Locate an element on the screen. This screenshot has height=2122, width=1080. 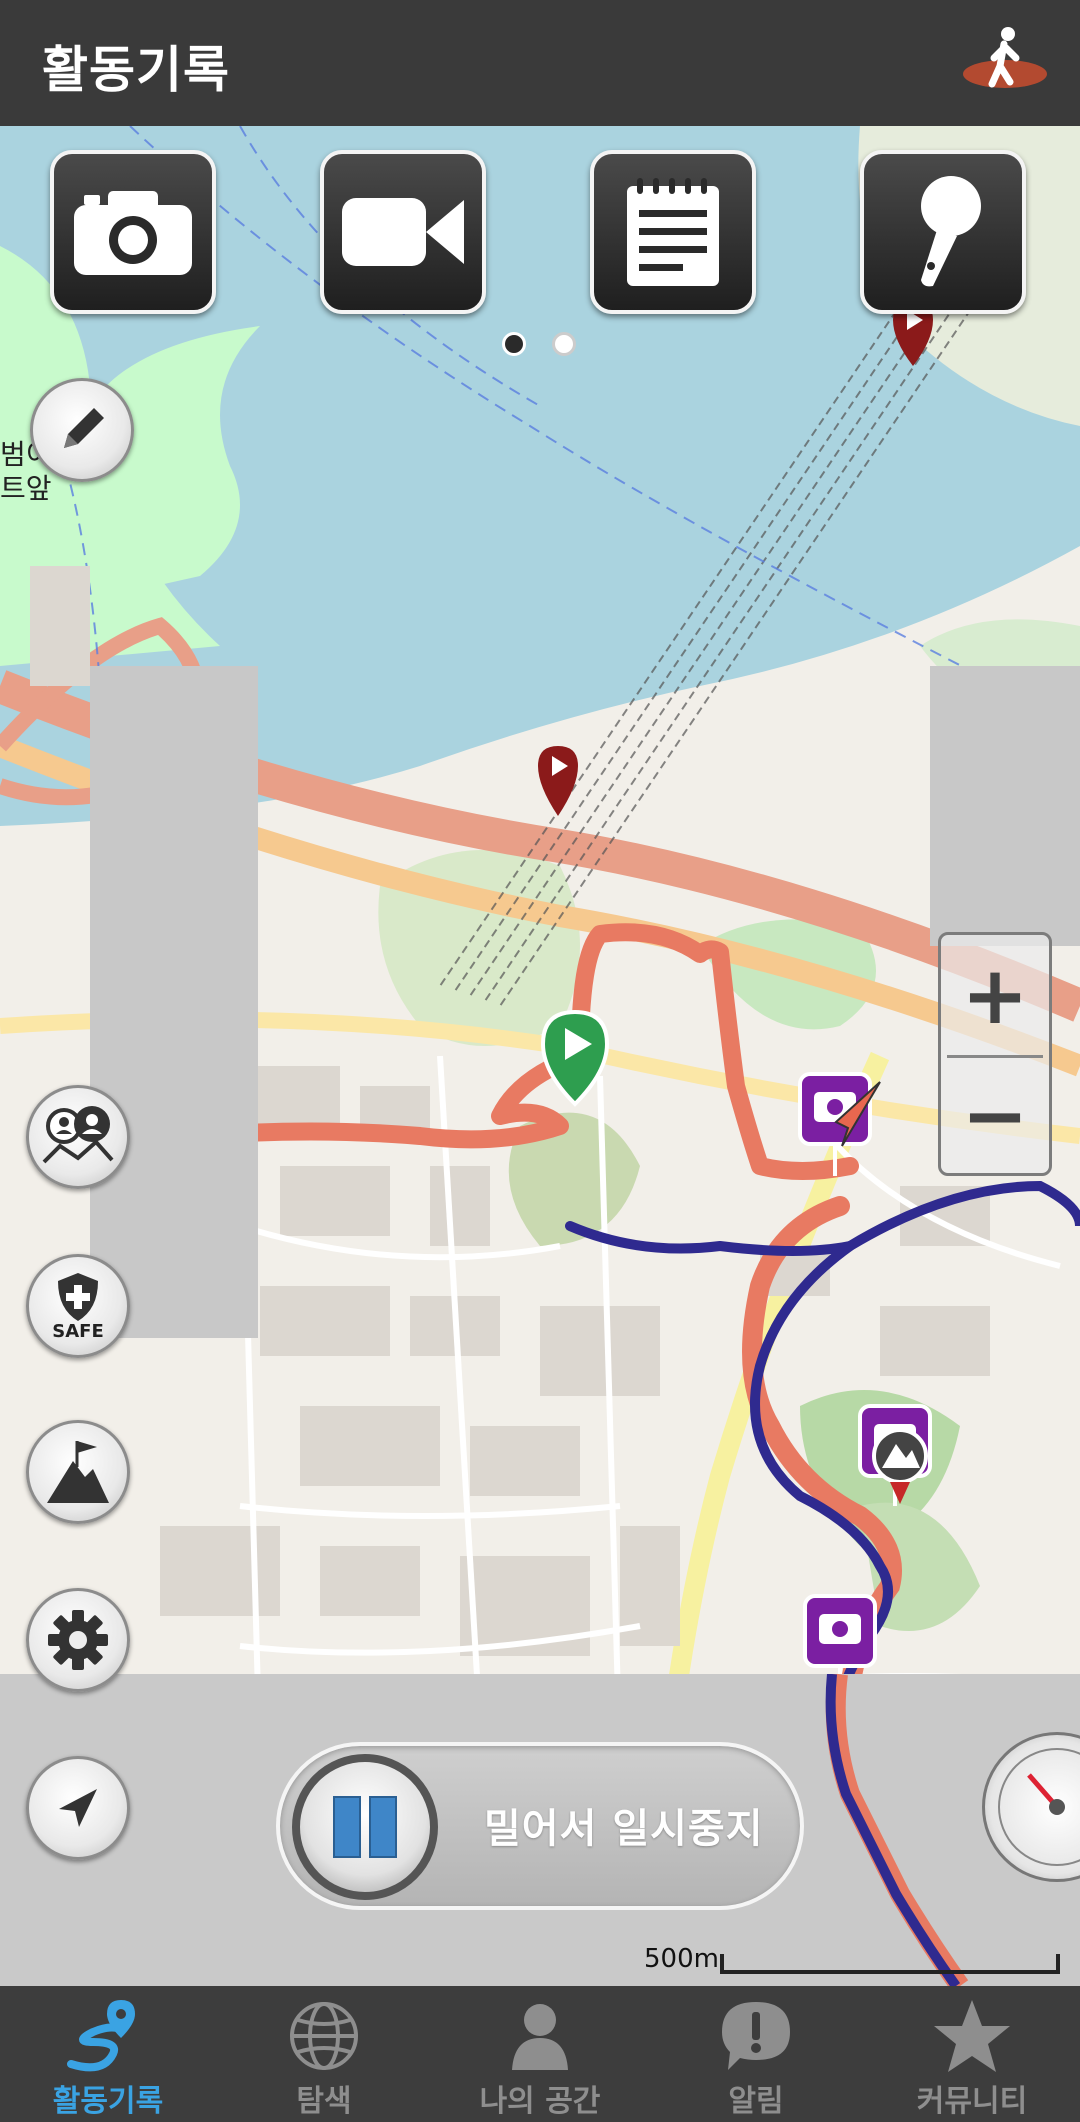
shield-icon is located at coordinates (78, 1296).